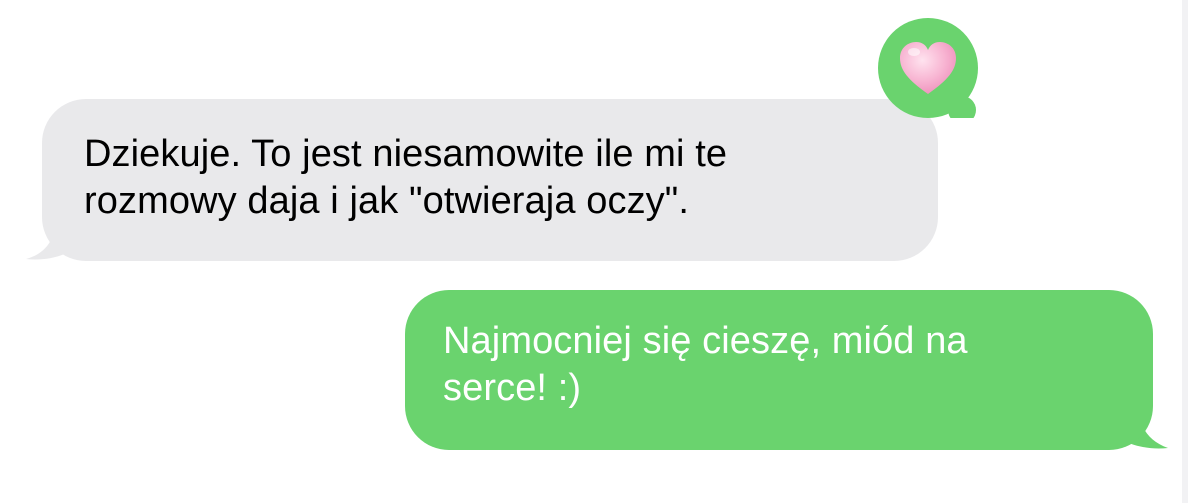 The image size is (1188, 503). I want to click on outgoing-message-line-1: Najmocniej się cieszę, miód na, so click(705, 341).